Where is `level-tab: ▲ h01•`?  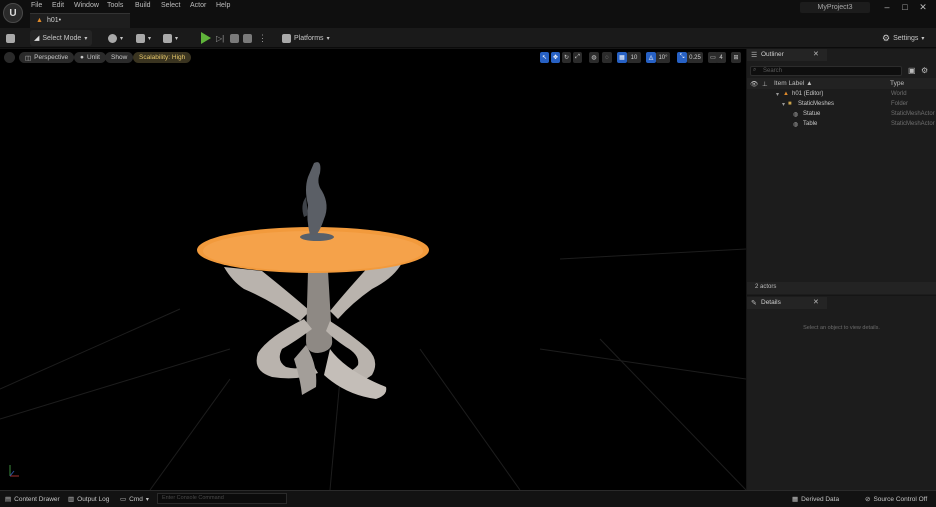
level-tab: ▲ h01• is located at coordinates (80, 20).